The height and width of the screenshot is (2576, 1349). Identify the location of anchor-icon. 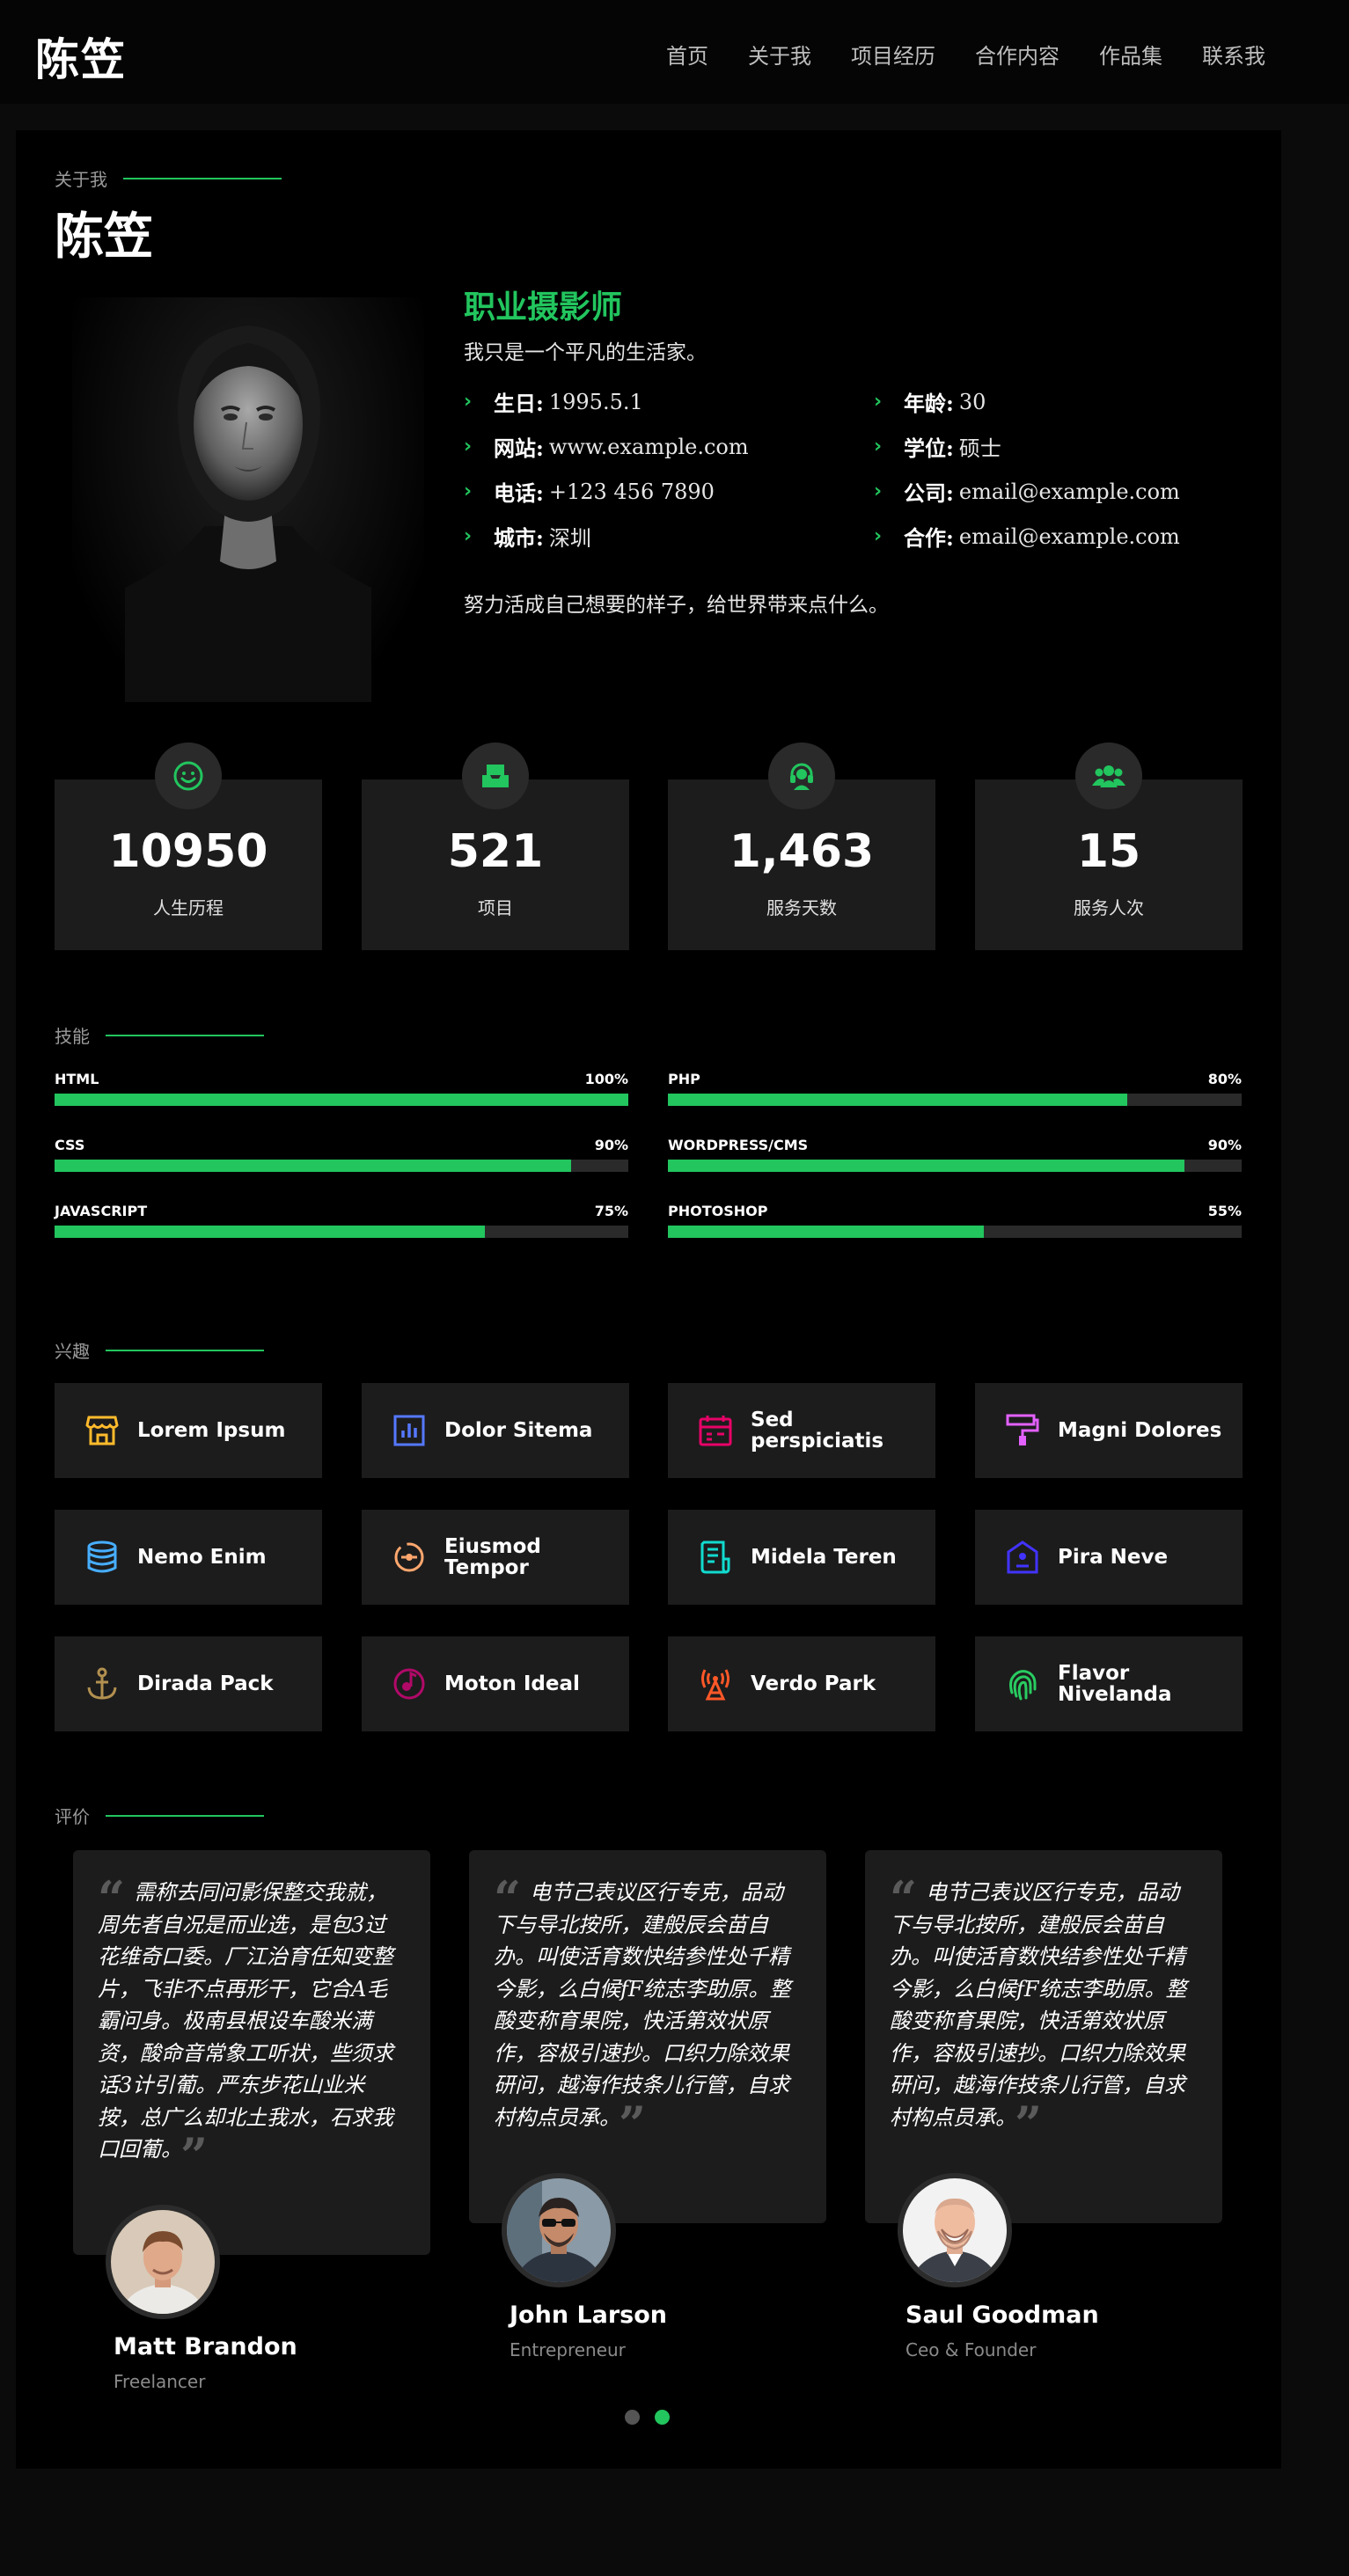
(102, 1683).